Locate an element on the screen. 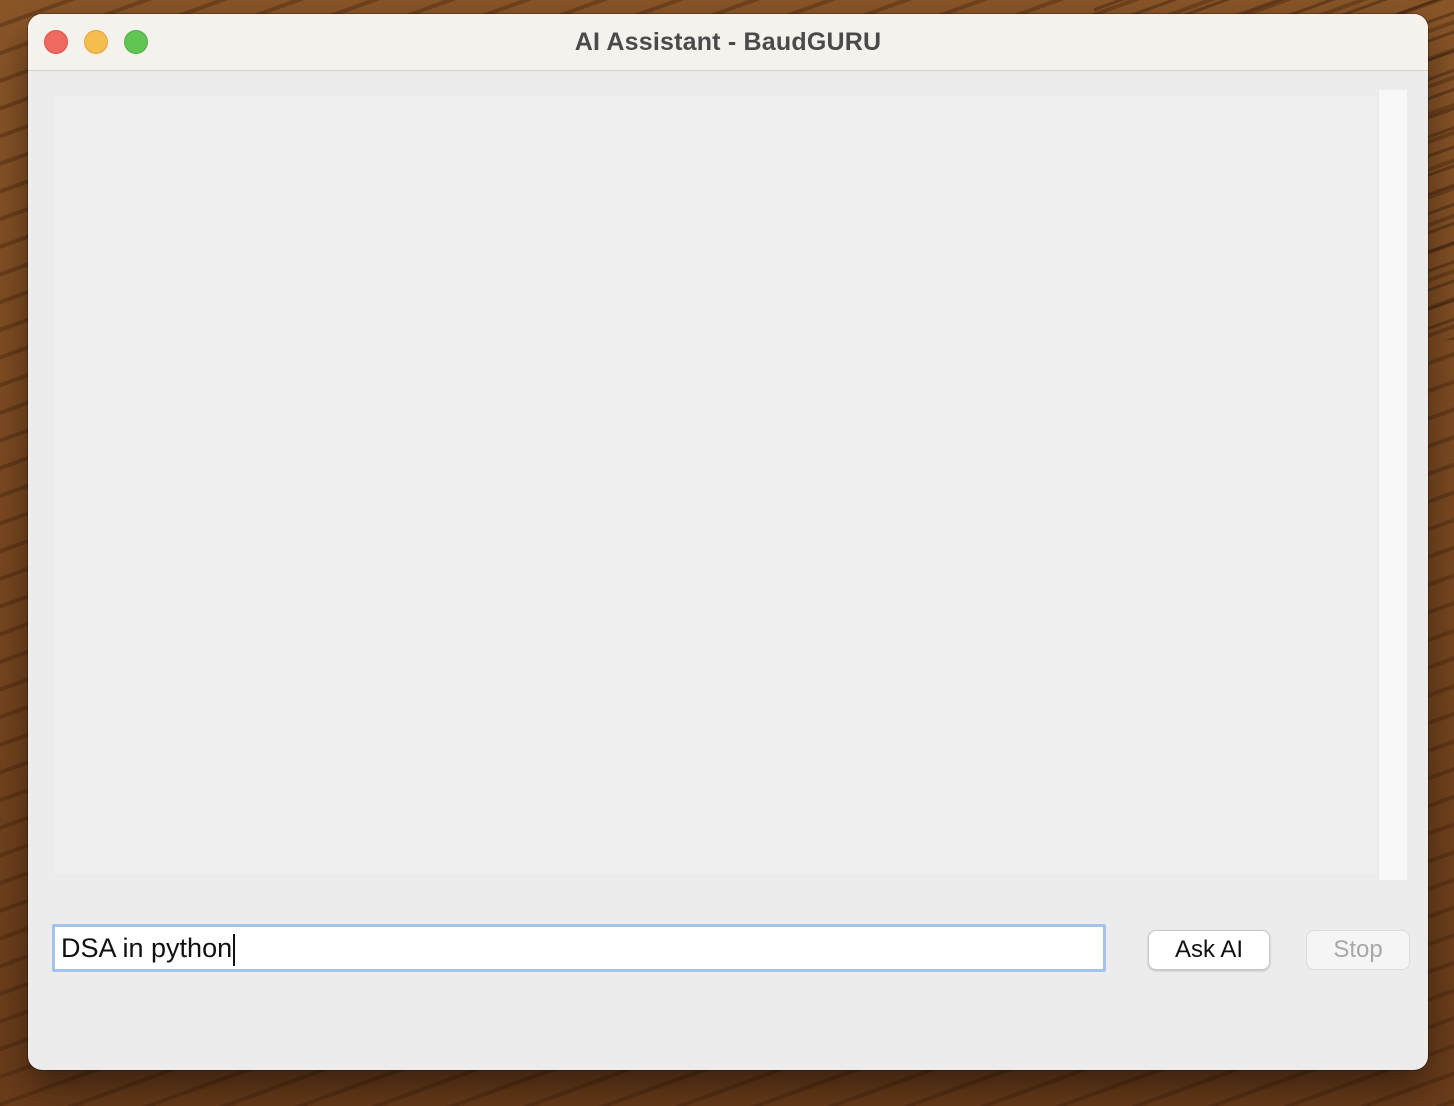 The height and width of the screenshot is (1106, 1454). vertical-scrollbar is located at coordinates (1392, 485).